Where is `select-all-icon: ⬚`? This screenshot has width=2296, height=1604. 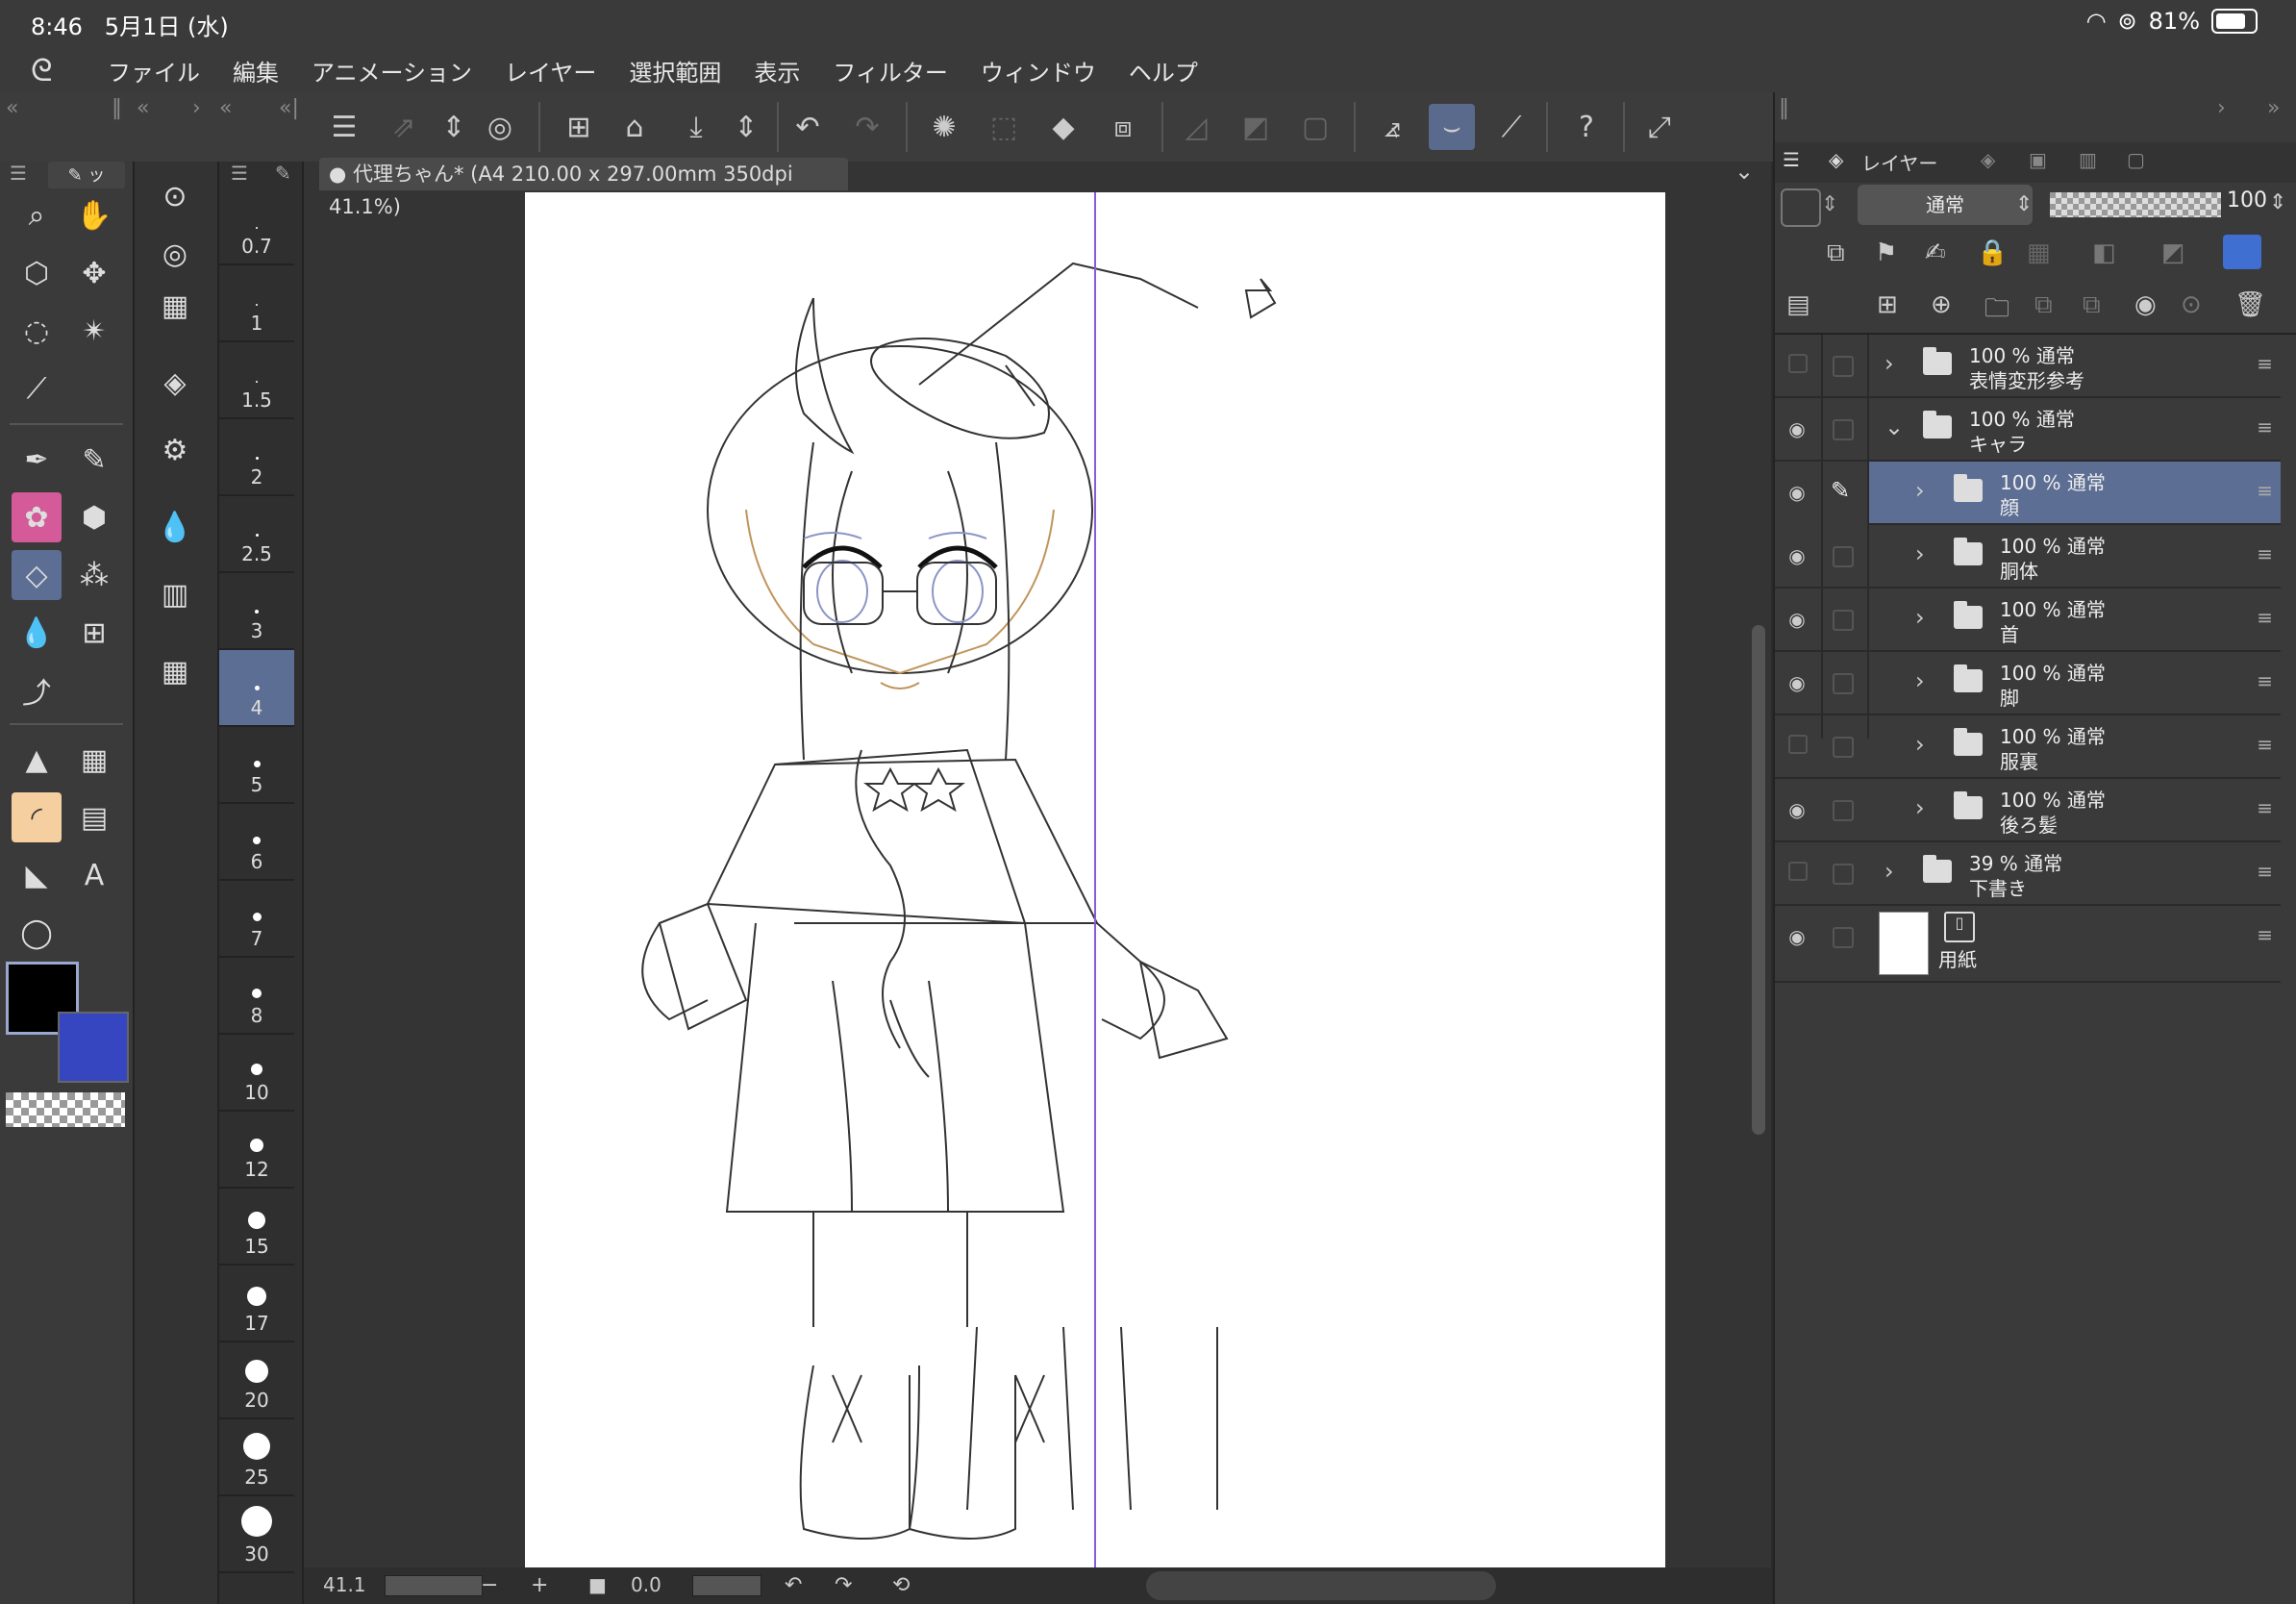 select-all-icon: ⬚ is located at coordinates (1004, 127).